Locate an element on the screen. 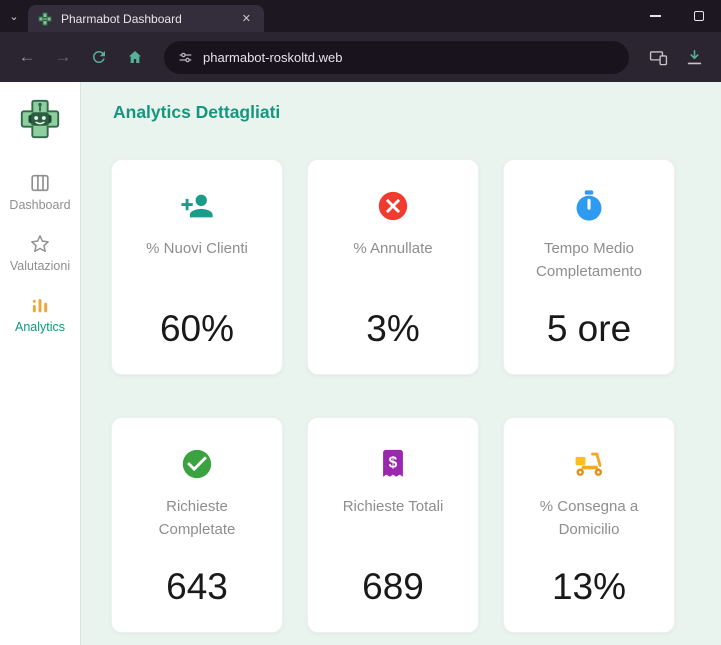 Image resolution: width=721 pixels, height=645 pixels. analytics-bar-chart-icon is located at coordinates (40, 305).